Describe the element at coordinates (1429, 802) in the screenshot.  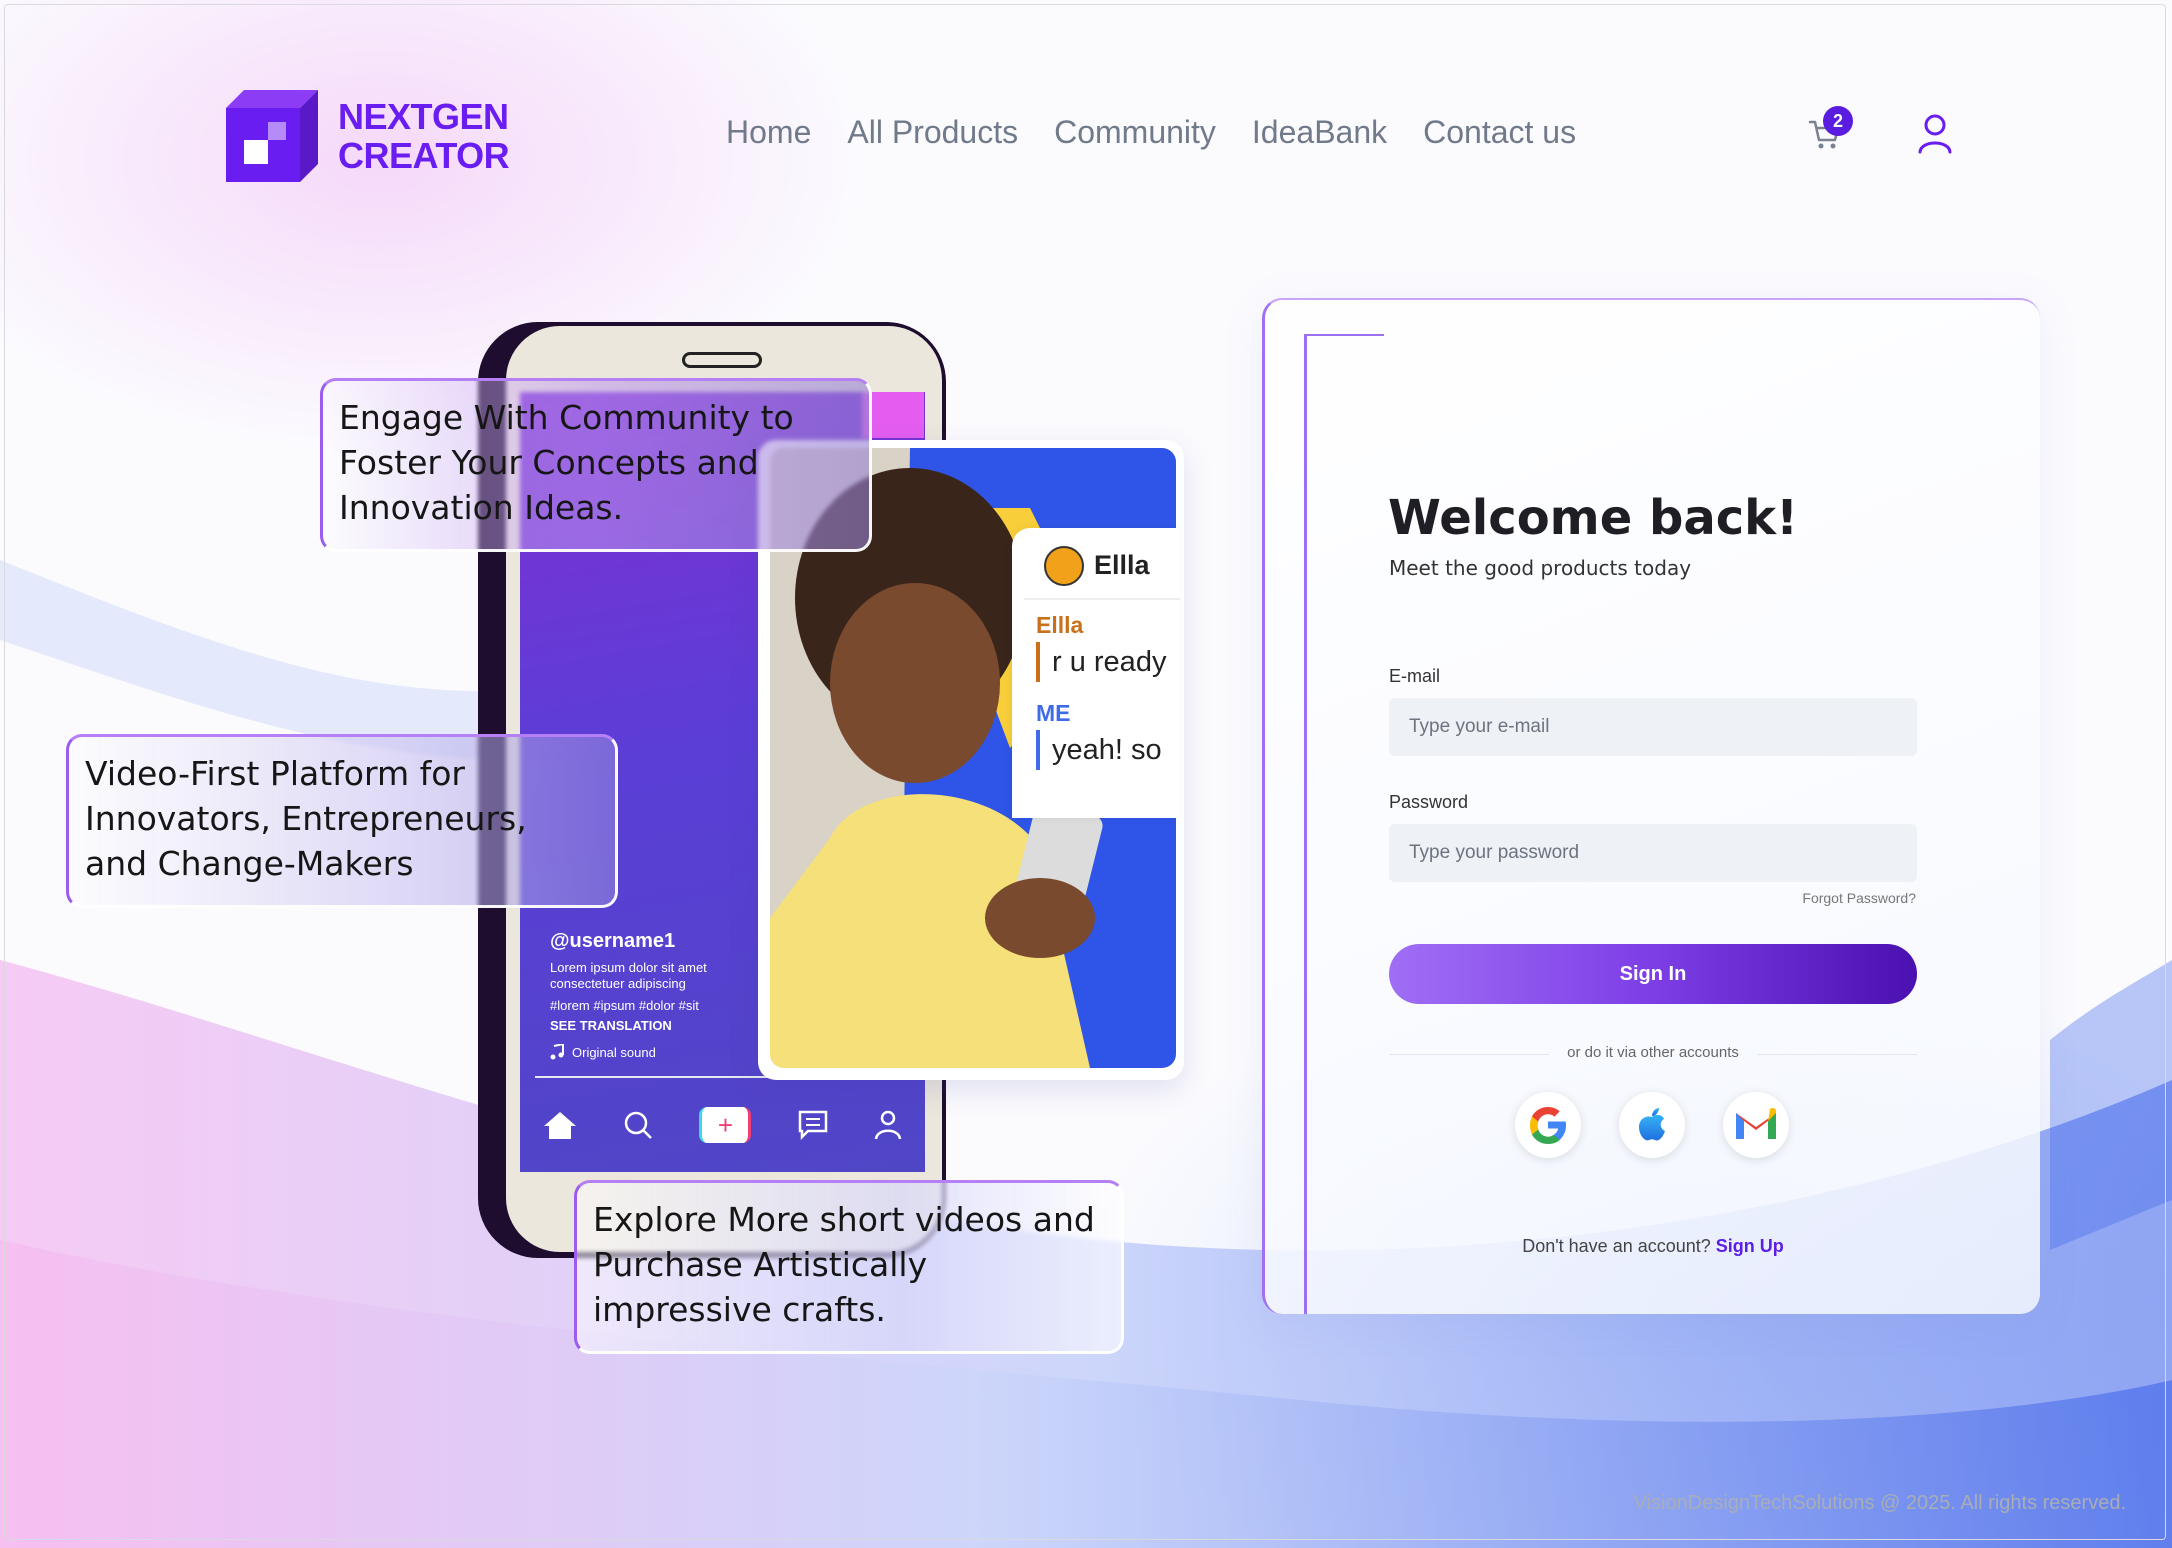
I see `password-label: Password` at that location.